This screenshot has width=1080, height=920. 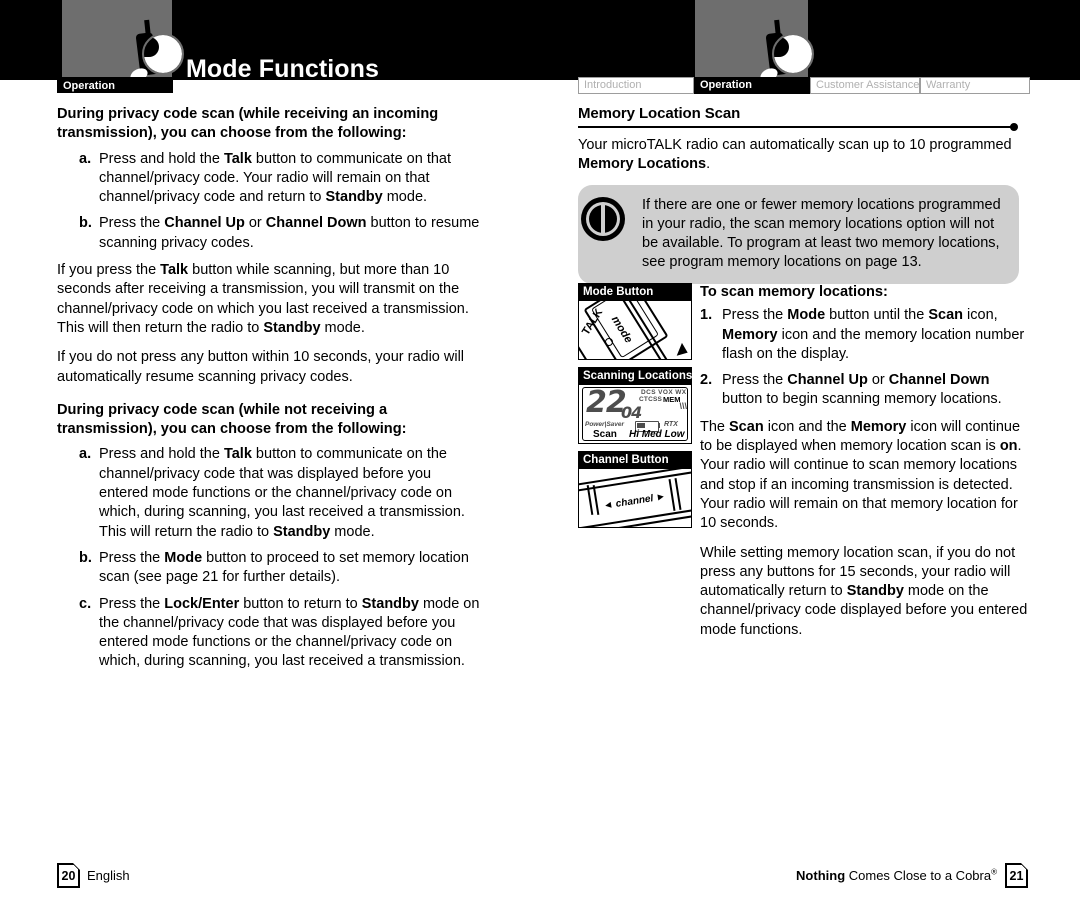 What do you see at coordinates (635, 330) in the screenshot?
I see `mode-button-photo: mode TALK` at bounding box center [635, 330].